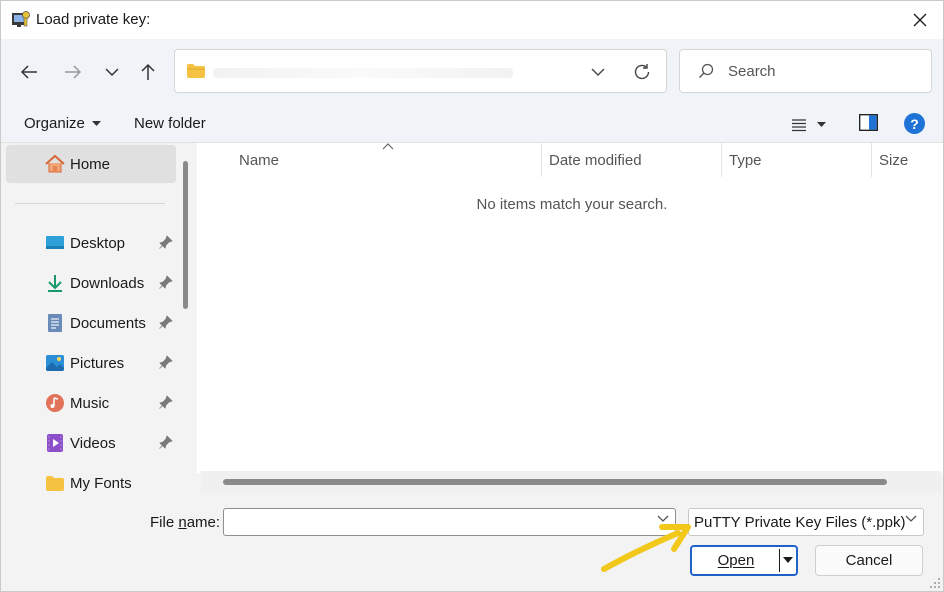 This screenshot has height=592, width=944. What do you see at coordinates (799, 125) in the screenshot?
I see `list-view-icon` at bounding box center [799, 125].